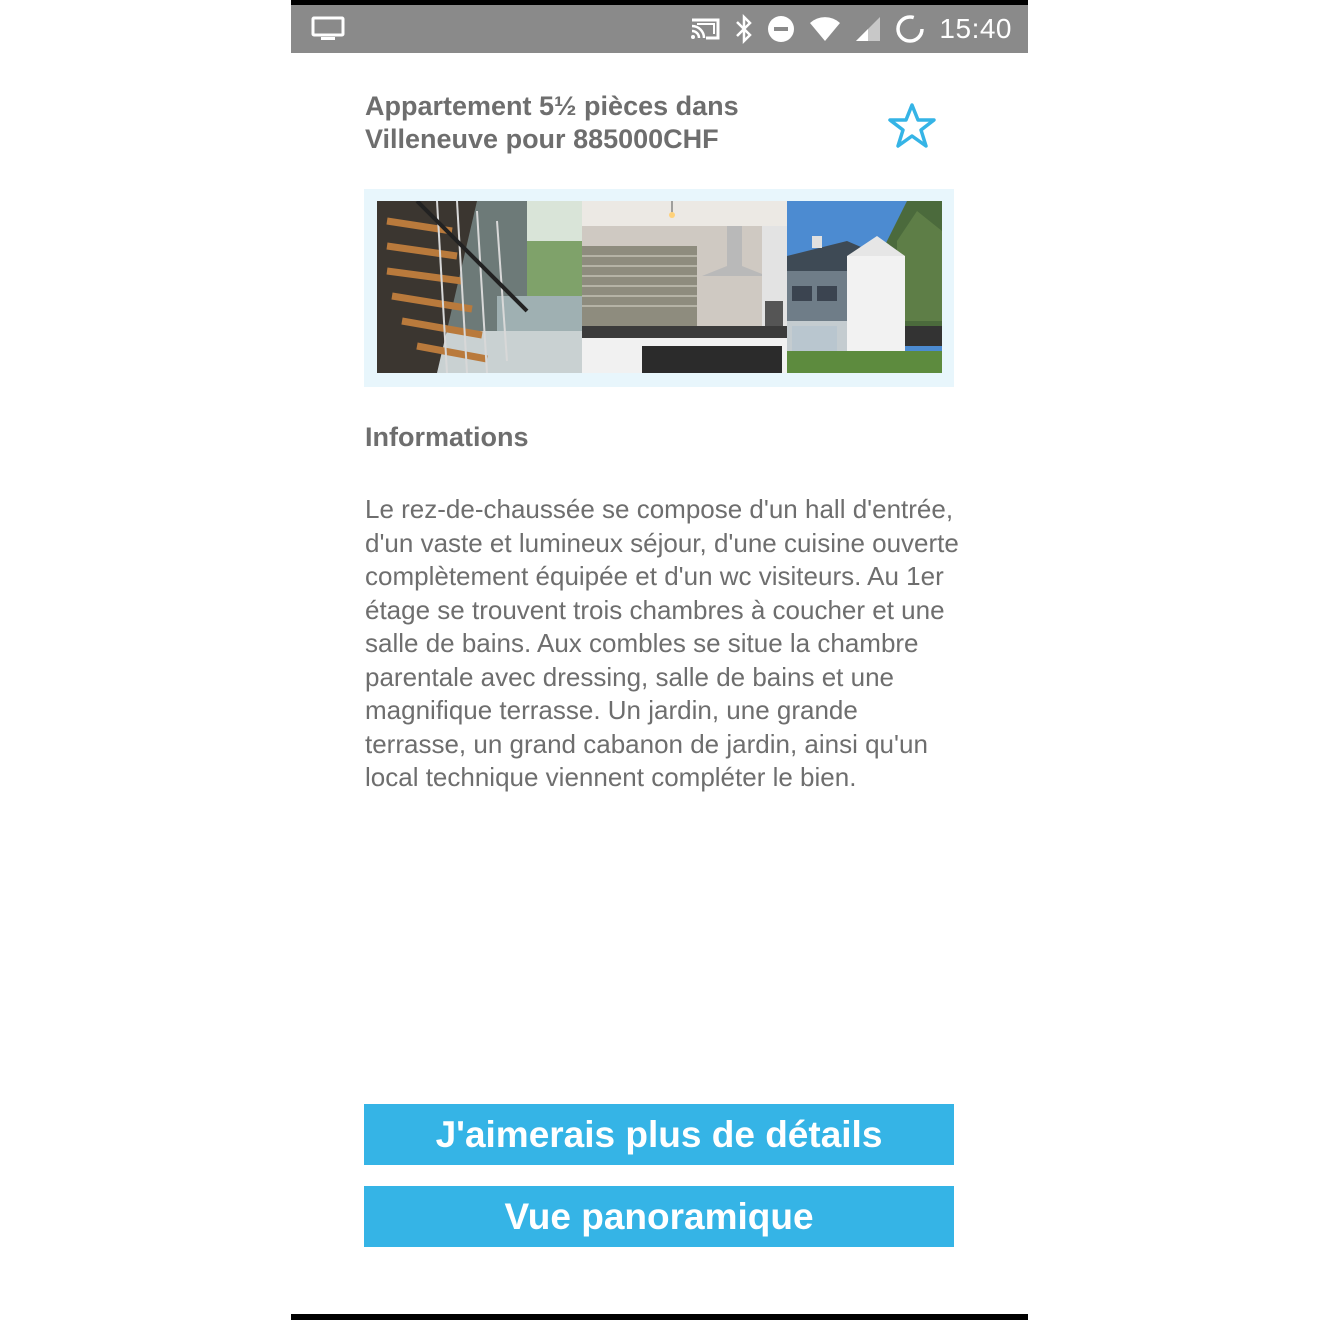  Describe the element at coordinates (659, 1216) in the screenshot. I see `panoramic-view-button: Vue panoramique` at that location.